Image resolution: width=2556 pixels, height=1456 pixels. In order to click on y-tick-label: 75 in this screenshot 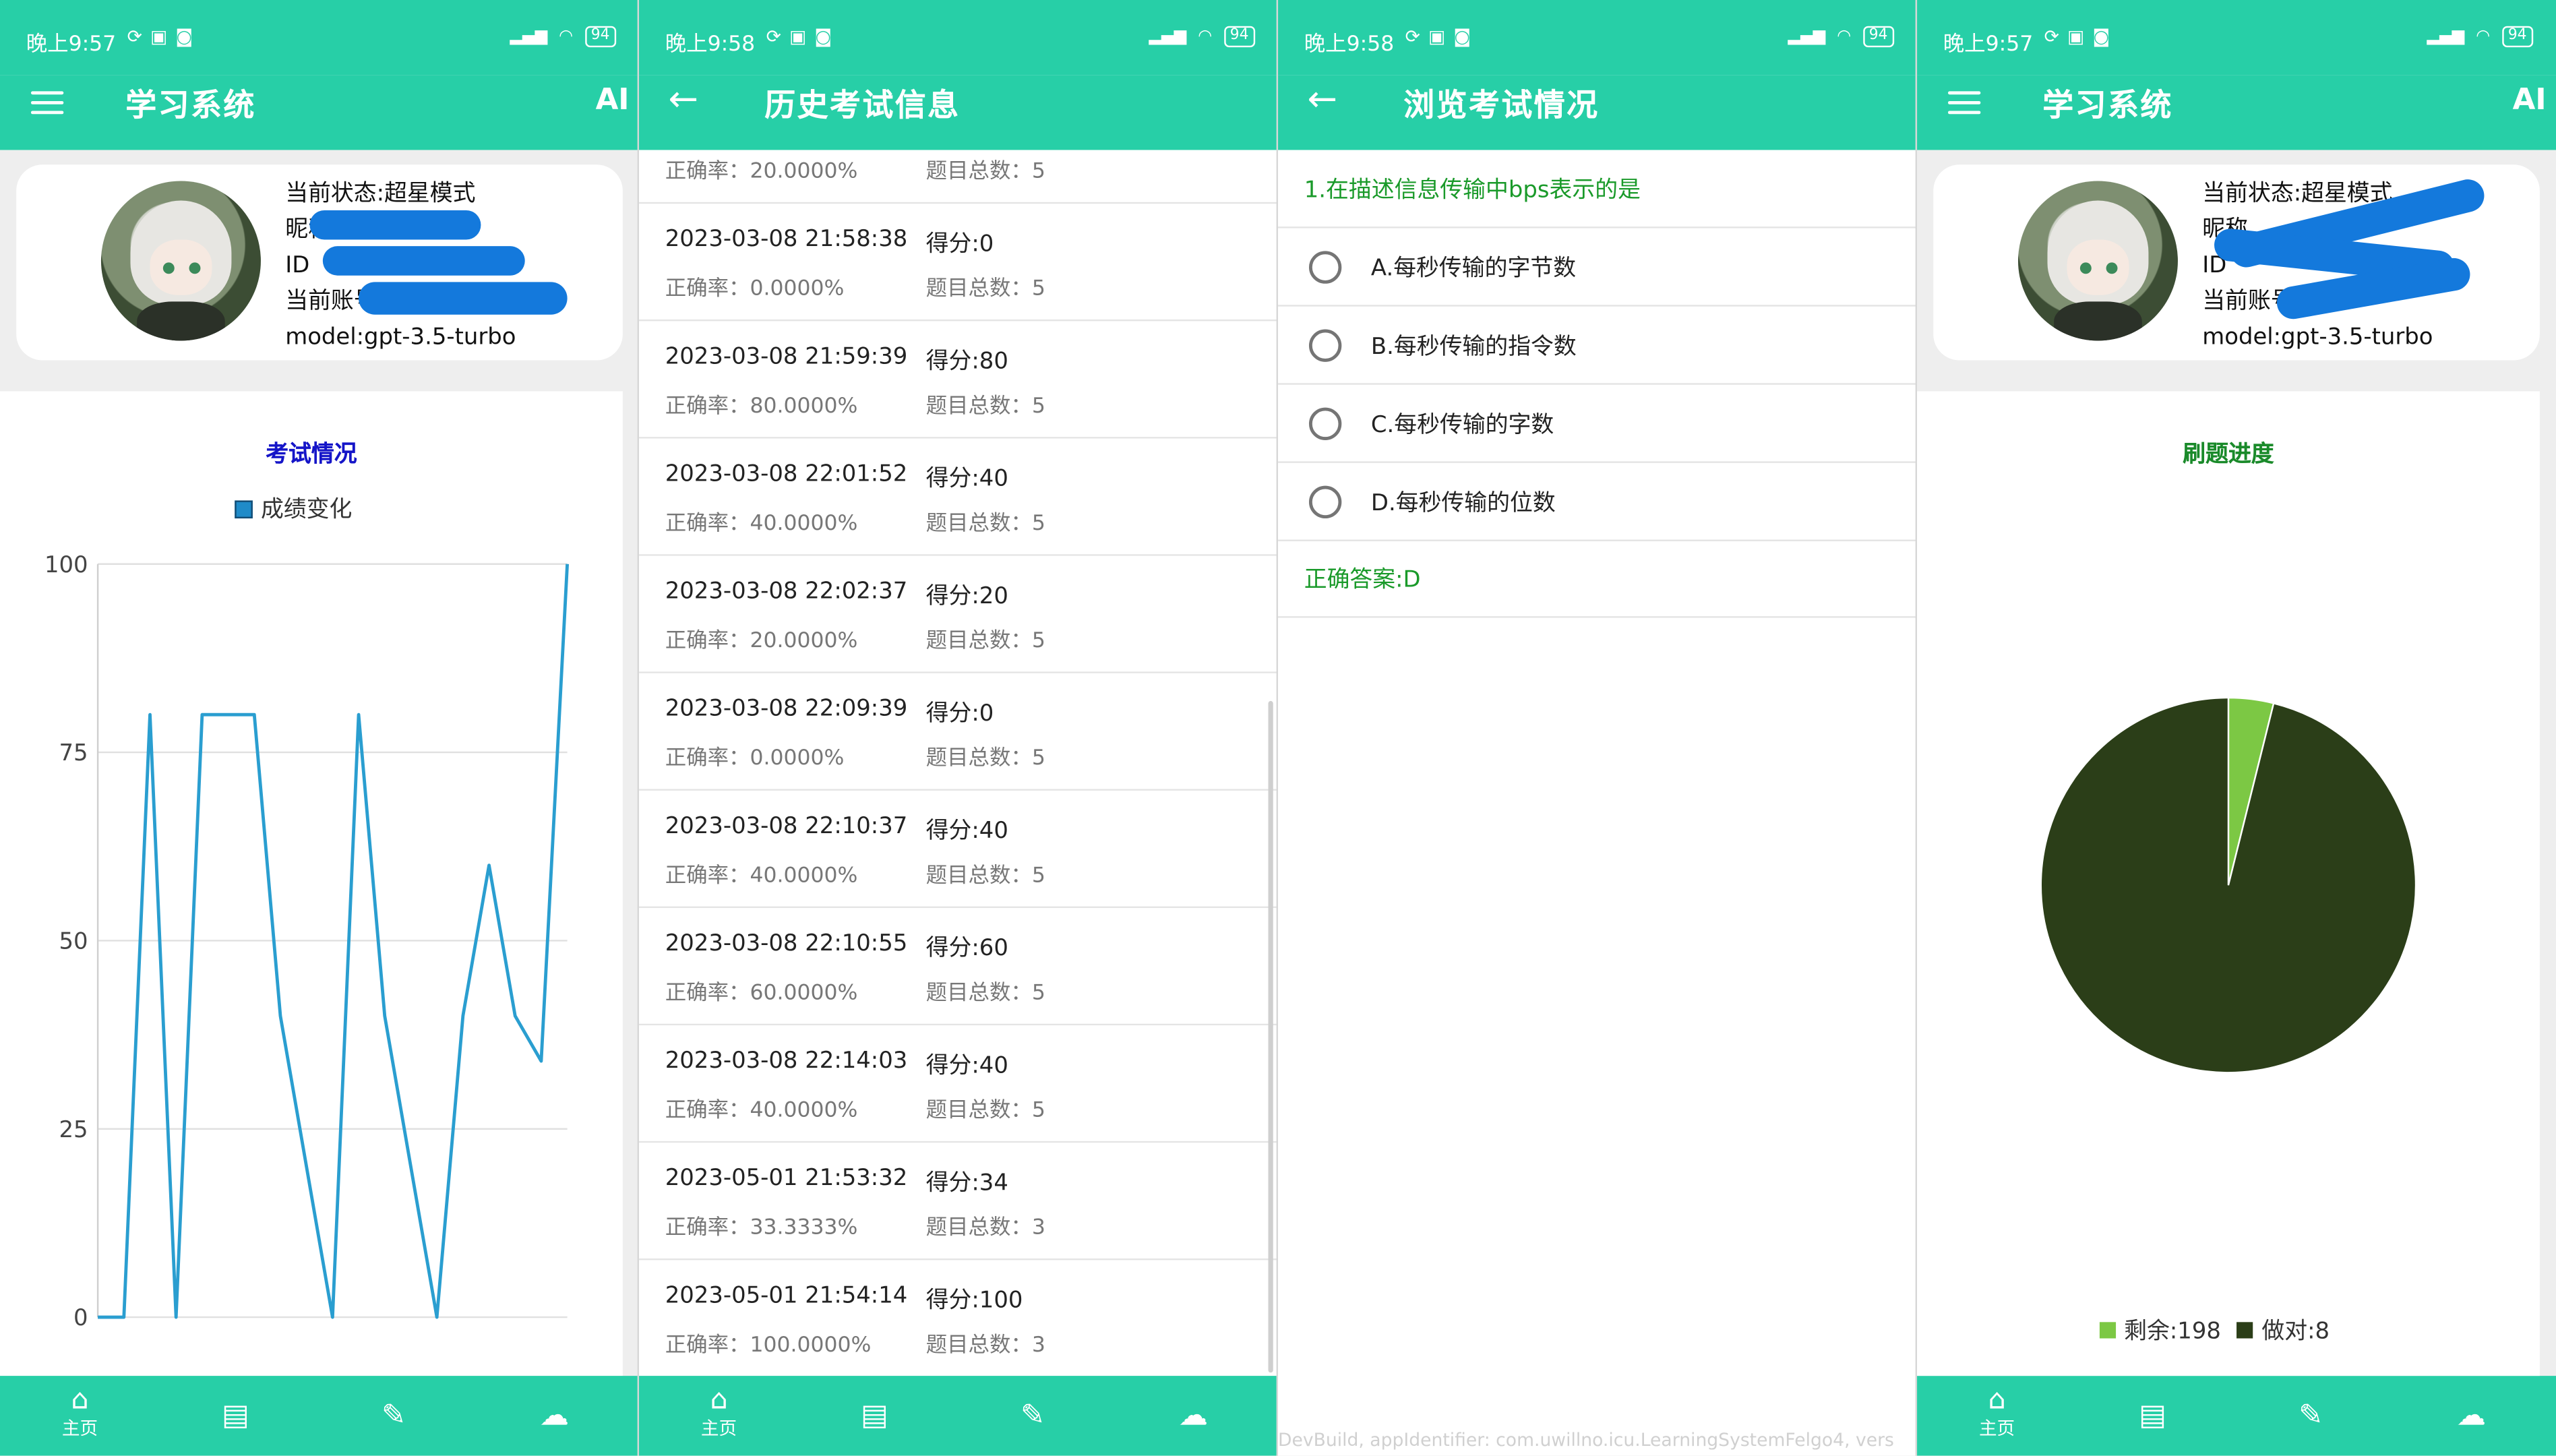, I will do `click(74, 752)`.